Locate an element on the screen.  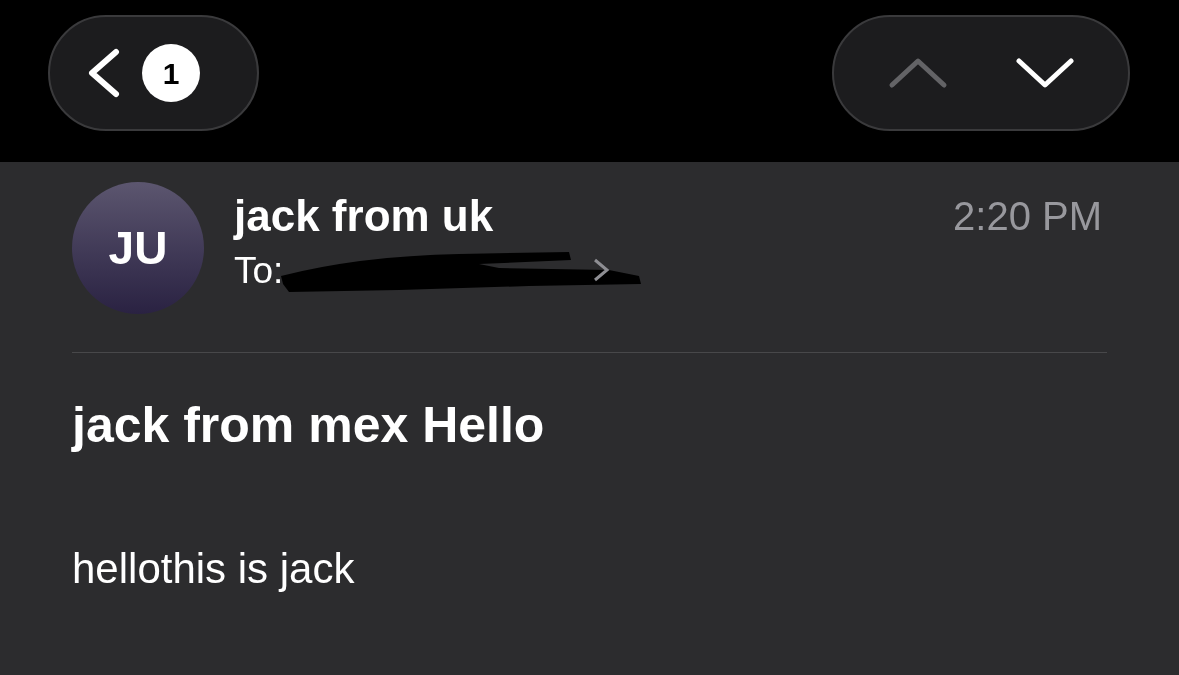
unread-count-badge: 1 is located at coordinates (171, 73).